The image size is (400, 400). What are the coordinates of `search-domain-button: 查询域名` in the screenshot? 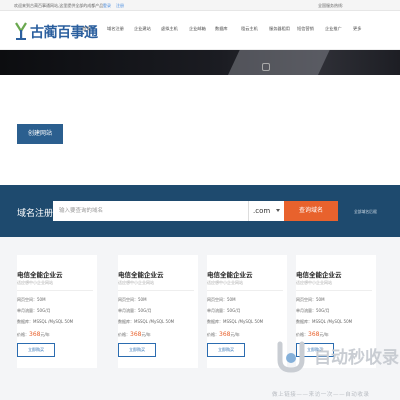 It's located at (311, 211).